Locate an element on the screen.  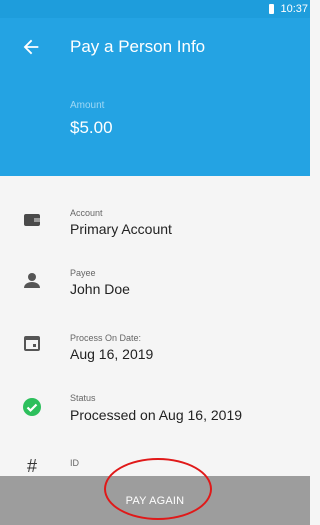
payee-row: Payee John Doe is located at coordinates (155, 292).